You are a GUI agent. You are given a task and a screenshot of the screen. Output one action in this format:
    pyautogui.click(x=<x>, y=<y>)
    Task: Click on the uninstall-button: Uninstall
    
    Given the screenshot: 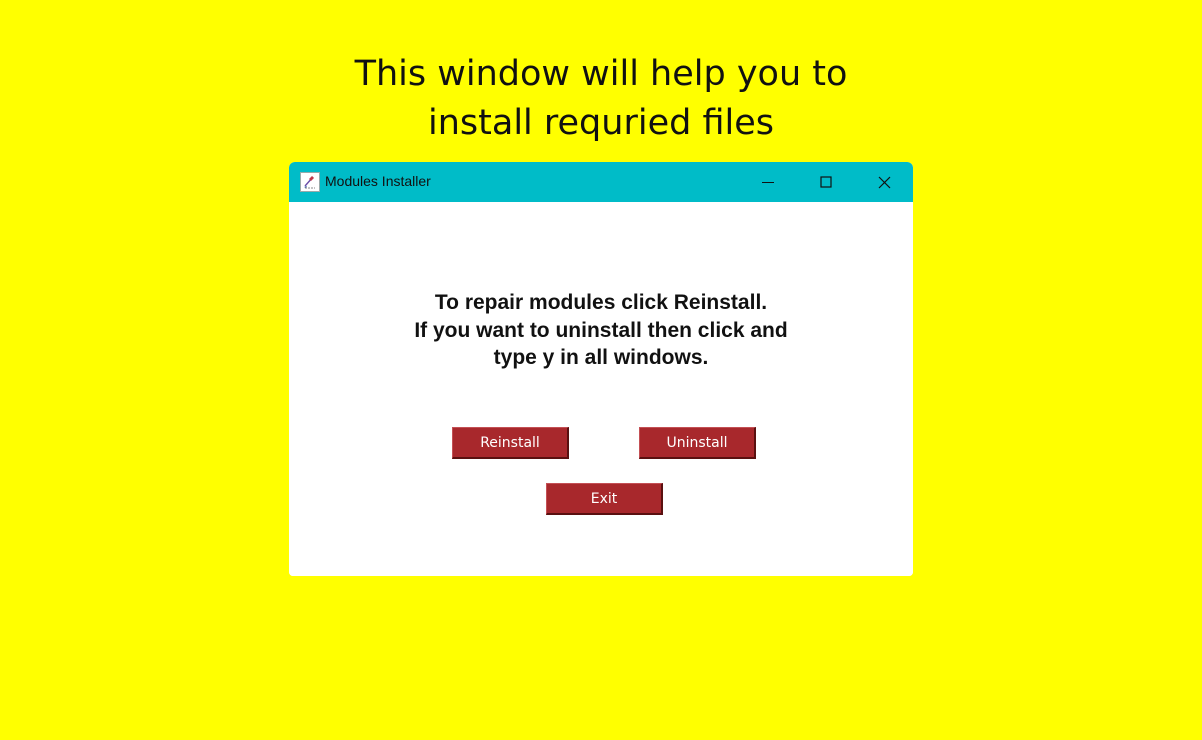 What is the action you would take?
    pyautogui.click(x=697, y=443)
    